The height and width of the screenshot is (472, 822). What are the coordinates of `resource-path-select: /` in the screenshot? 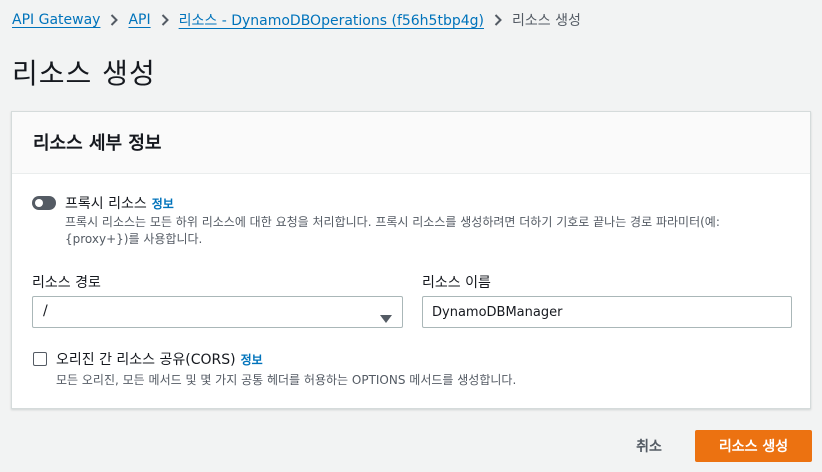 It's located at (217, 312).